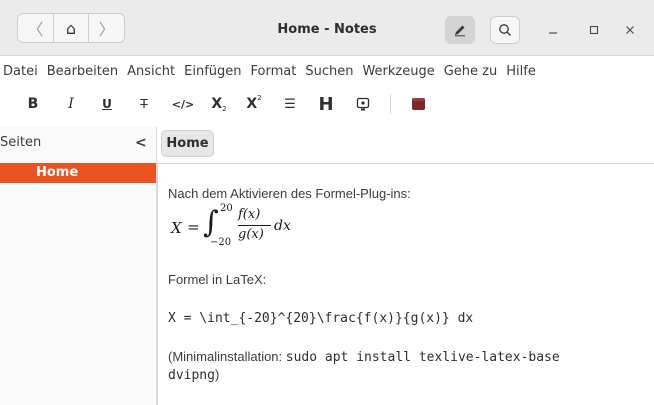  What do you see at coordinates (71, 104) in the screenshot?
I see `italic-button: I` at bounding box center [71, 104].